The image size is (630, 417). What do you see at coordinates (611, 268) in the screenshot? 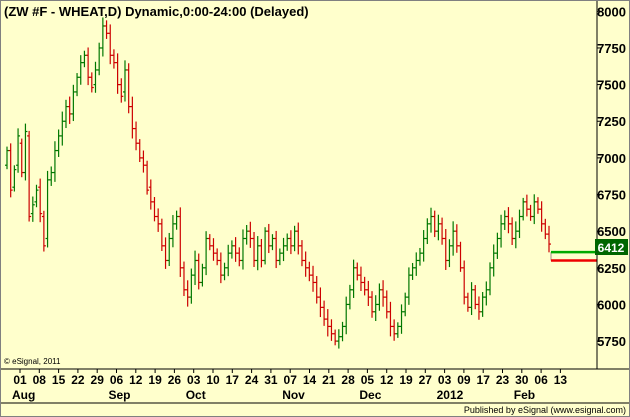
I see `y-tick-label: 6250` at bounding box center [611, 268].